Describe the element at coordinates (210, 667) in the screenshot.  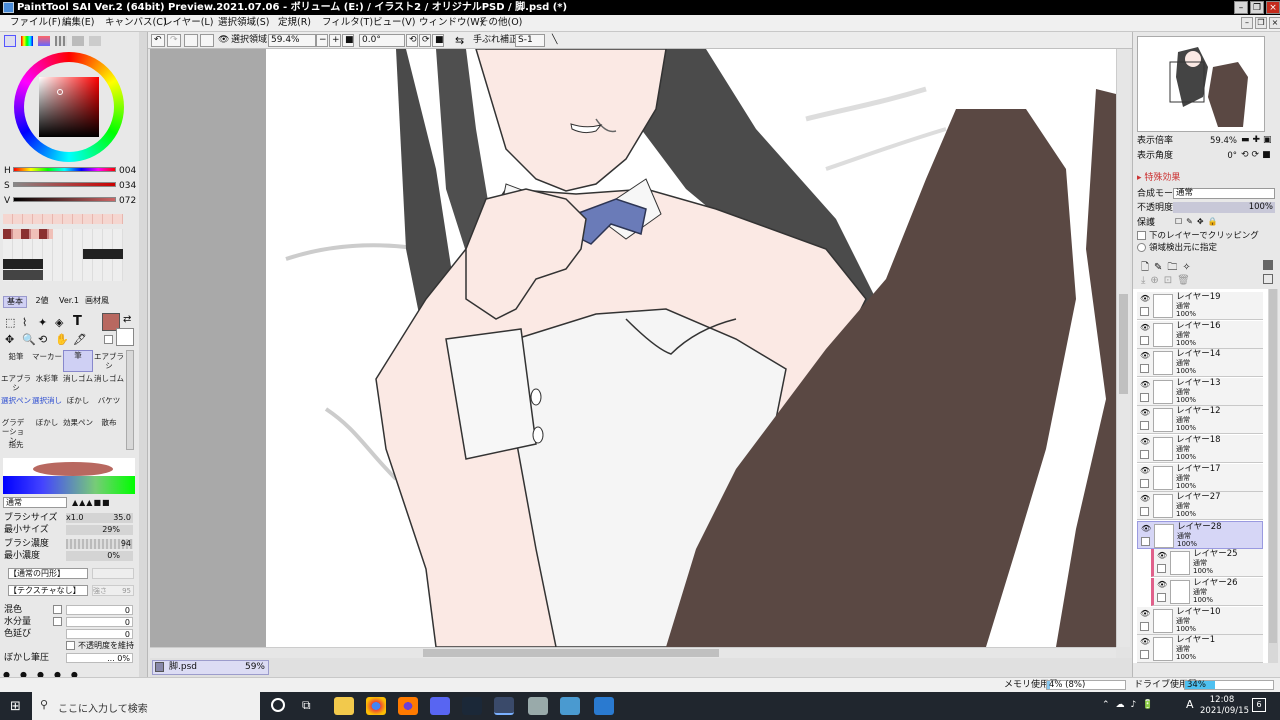
I see `document-tab: 脚.psd 59%` at that location.